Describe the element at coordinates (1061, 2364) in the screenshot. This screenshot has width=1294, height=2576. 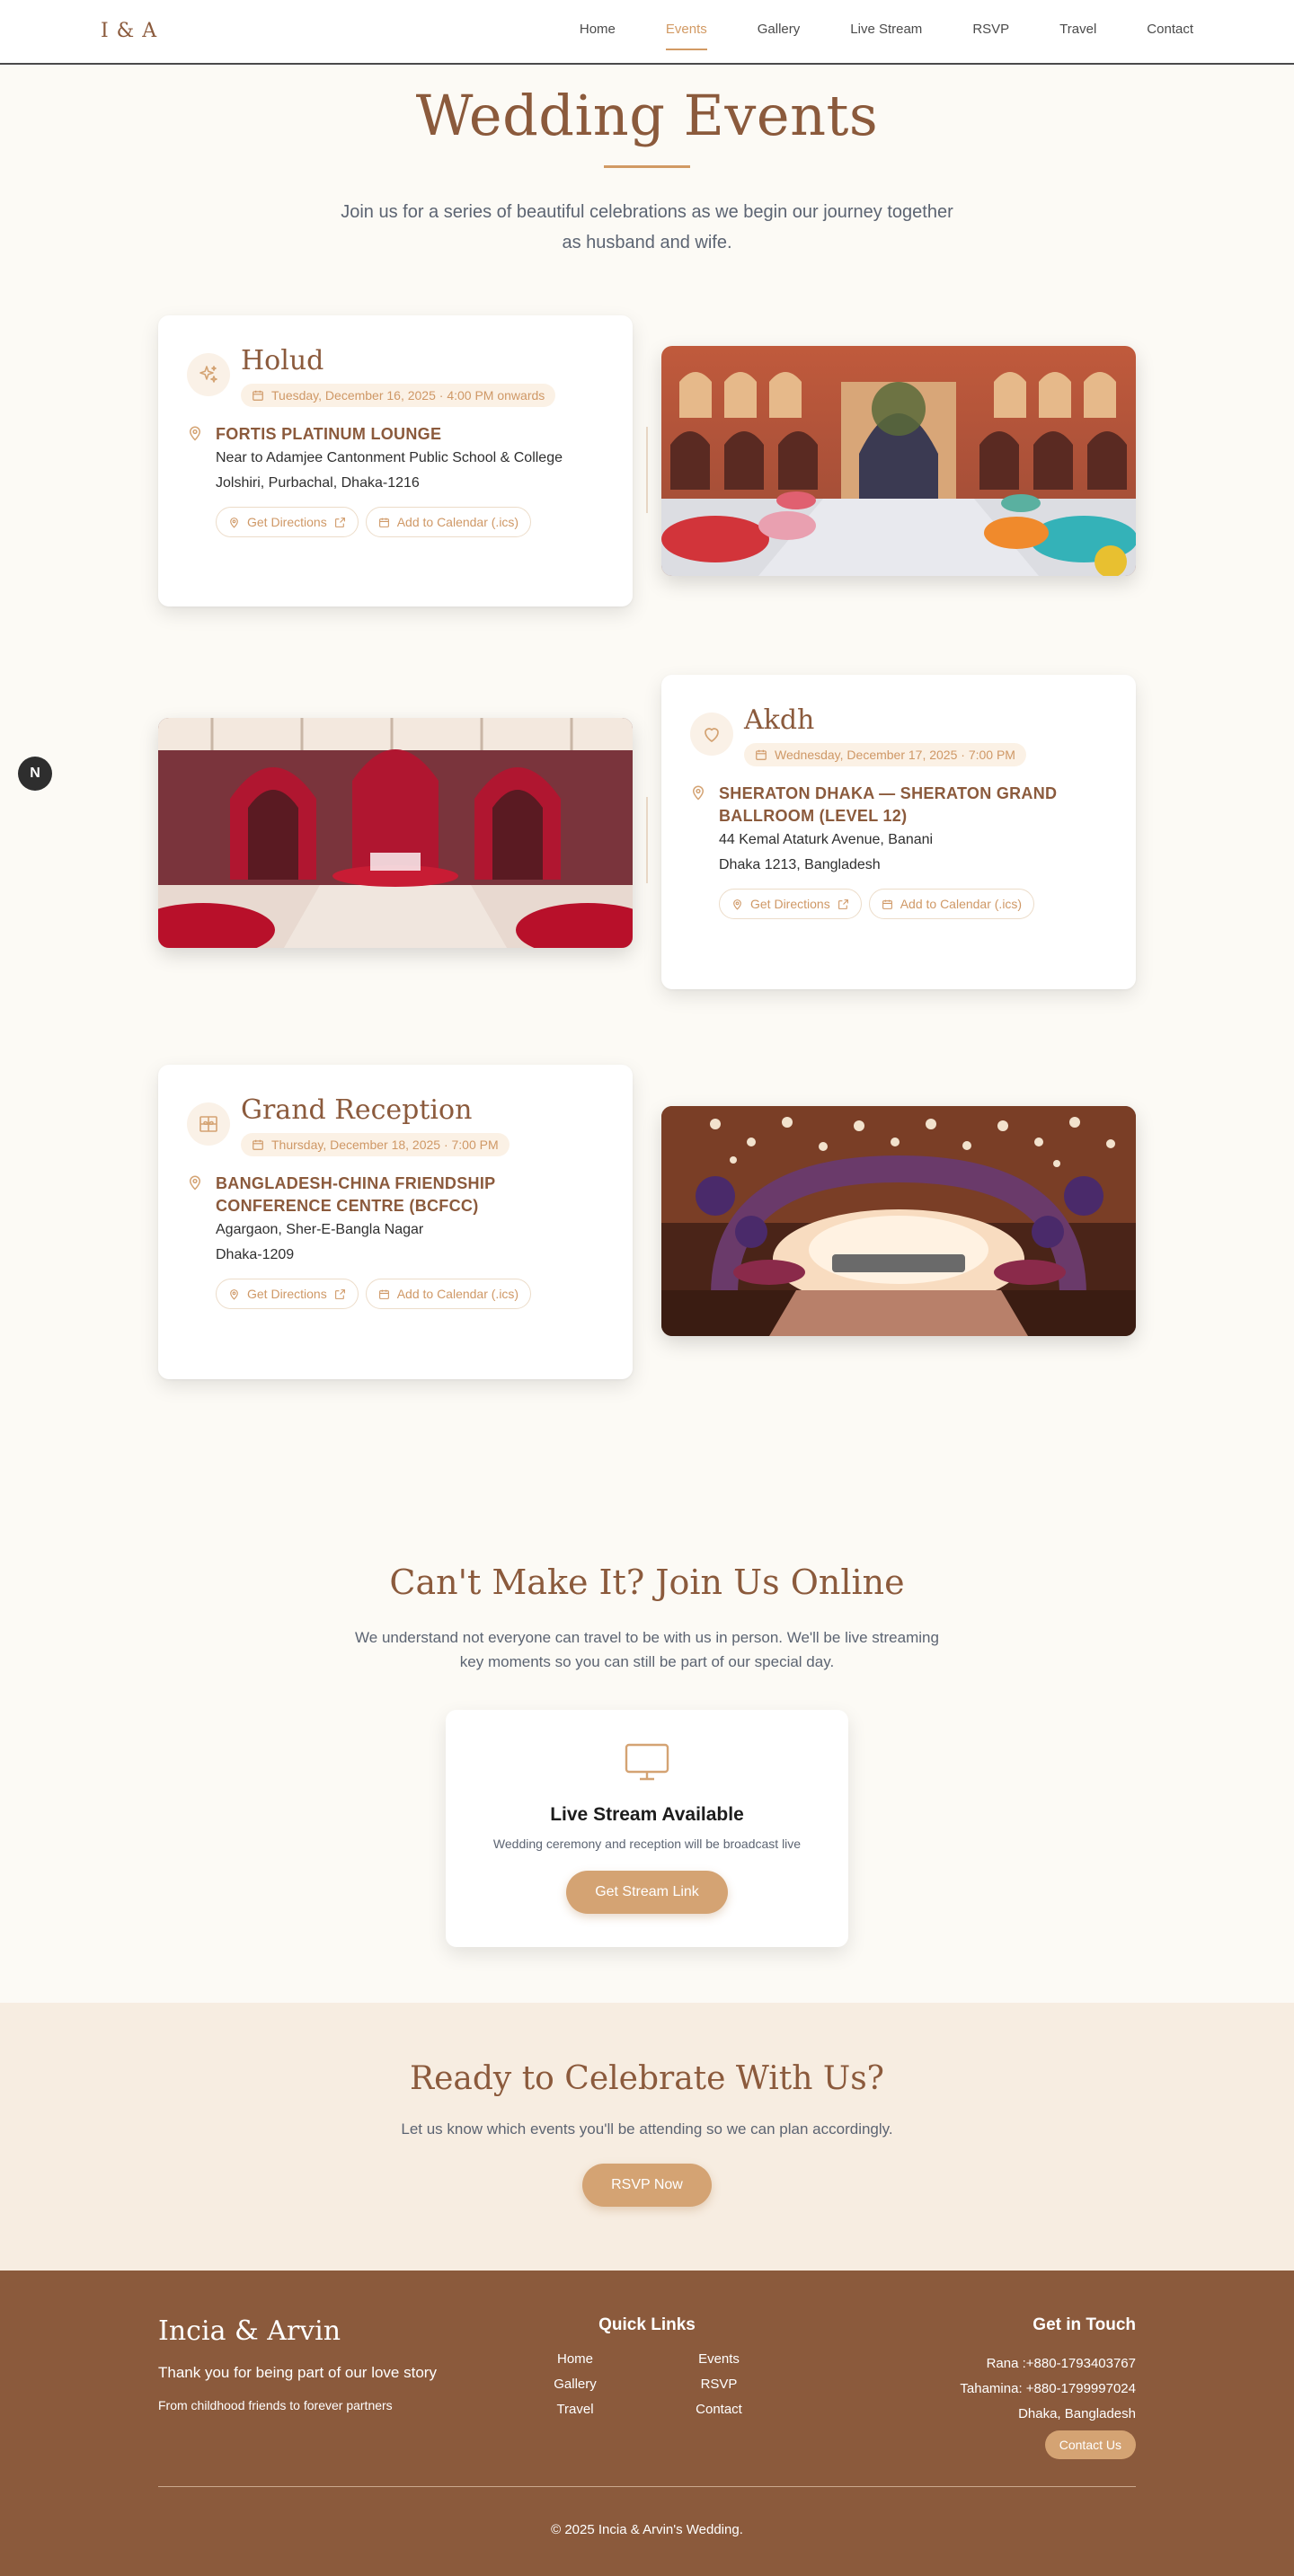
I see `contact-phone-rana: Rana :+880-1793403767` at that location.